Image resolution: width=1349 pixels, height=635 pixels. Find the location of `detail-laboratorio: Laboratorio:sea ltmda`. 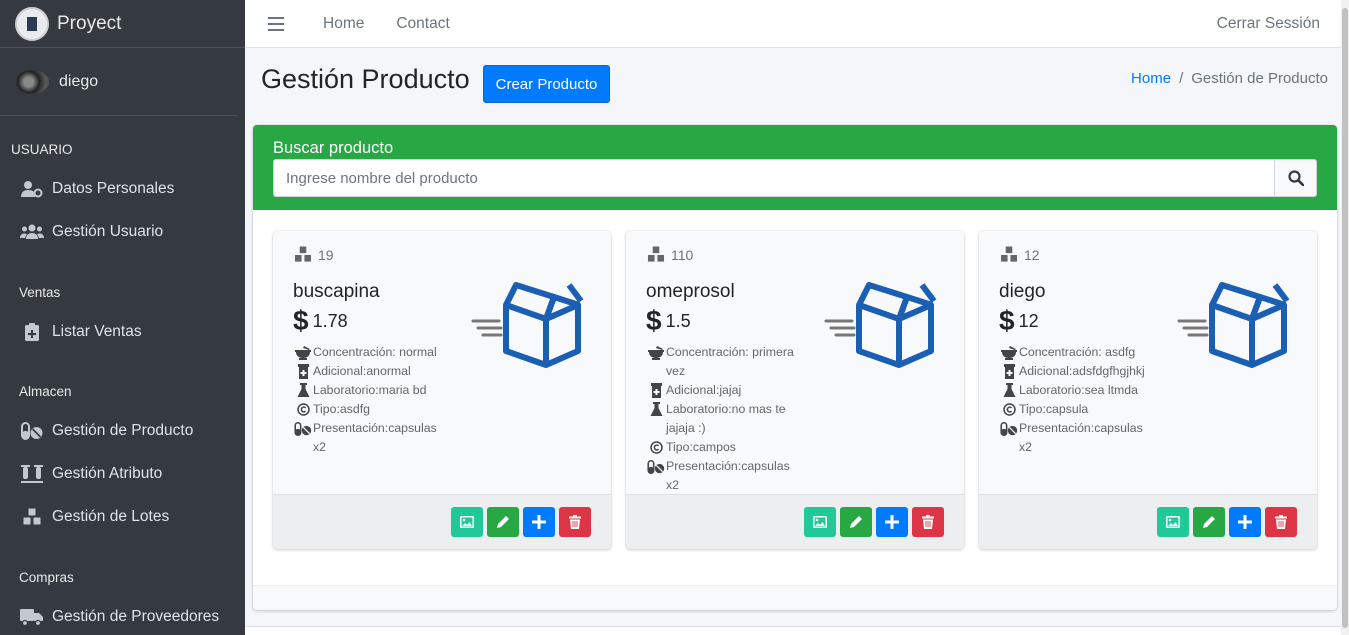

detail-laboratorio: Laboratorio:sea ltmda is located at coordinates (1079, 390).